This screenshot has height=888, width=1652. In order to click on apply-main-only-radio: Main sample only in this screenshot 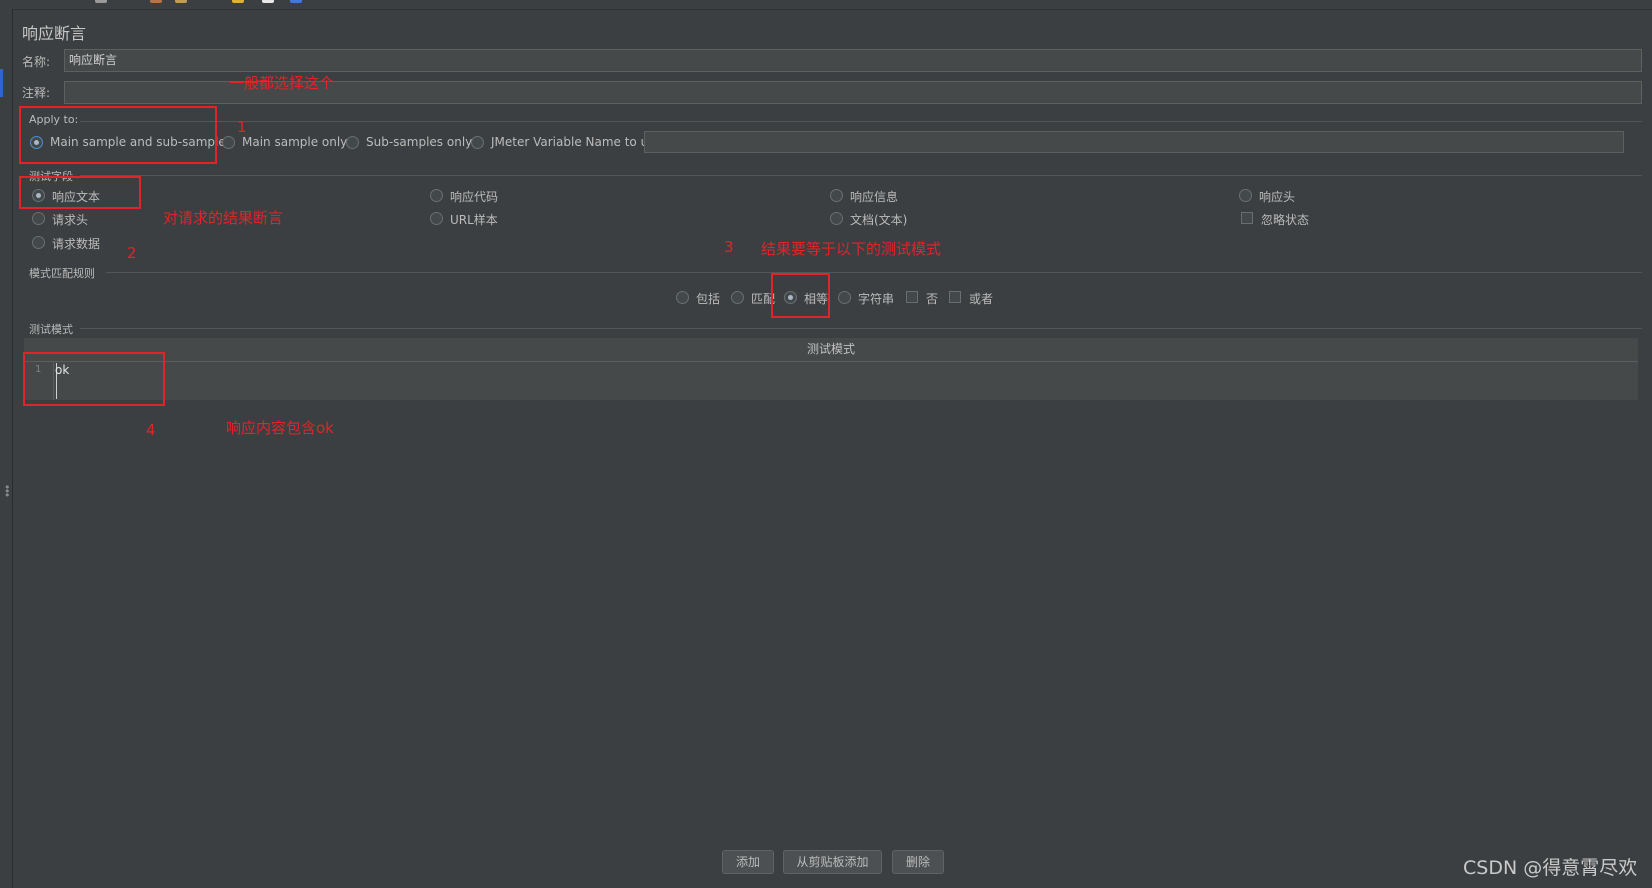, I will do `click(284, 143)`.